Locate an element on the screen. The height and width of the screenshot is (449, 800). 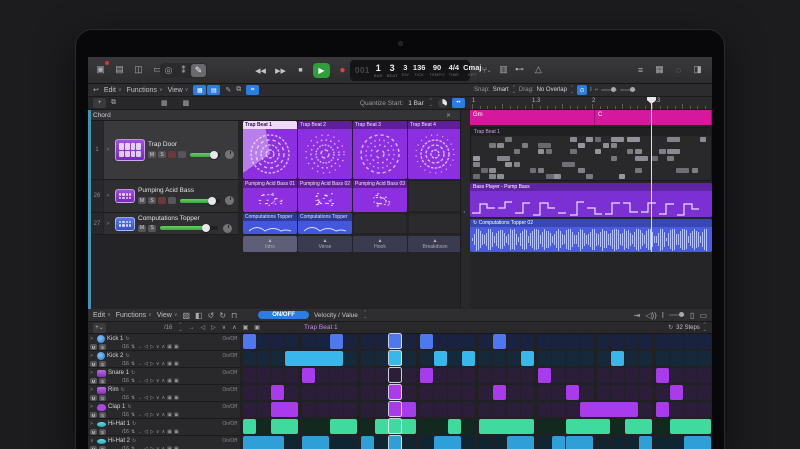
loop-cell-computations-topper: Computations Topper is located at coordinates (270, 223).